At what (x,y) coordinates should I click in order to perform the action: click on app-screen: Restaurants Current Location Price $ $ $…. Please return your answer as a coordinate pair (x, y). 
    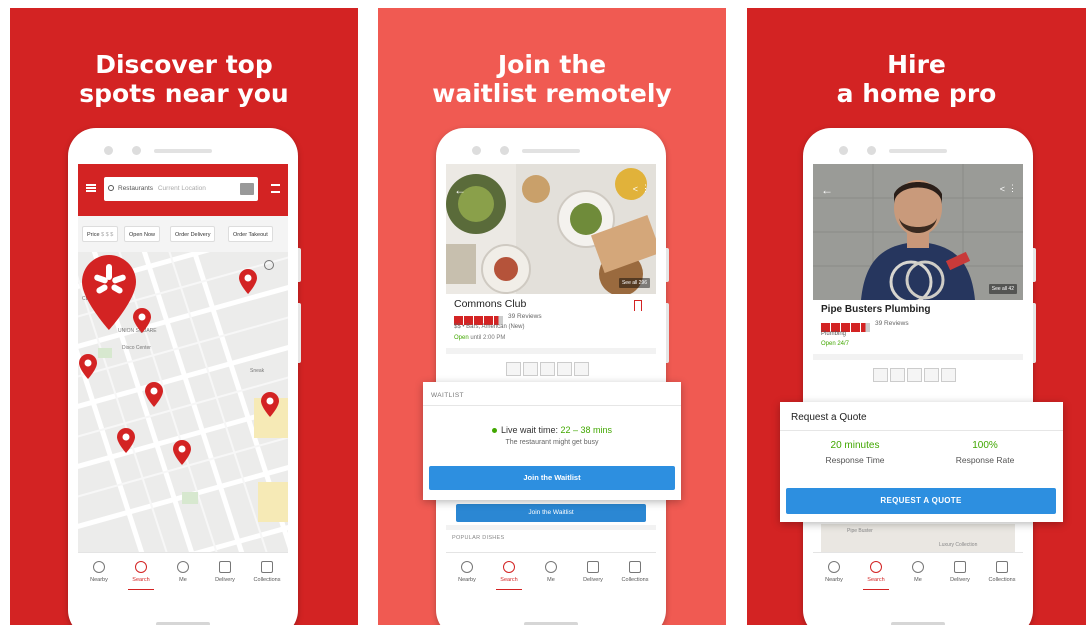
    Looking at the image, I should click on (183, 384).